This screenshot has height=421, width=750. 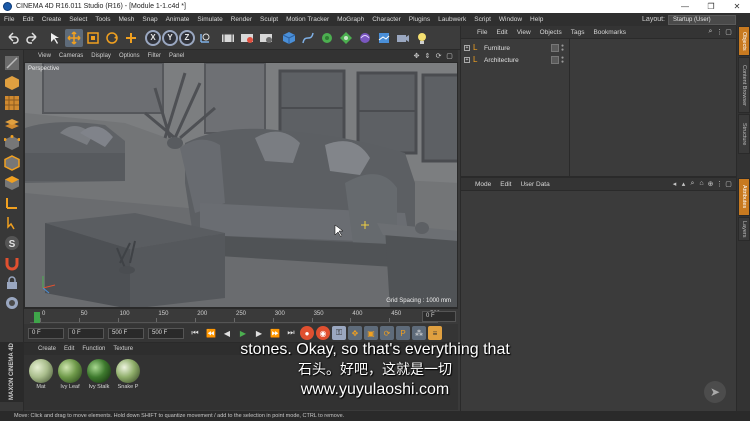 I want to click on undo-icon, so click(x=13, y=38).